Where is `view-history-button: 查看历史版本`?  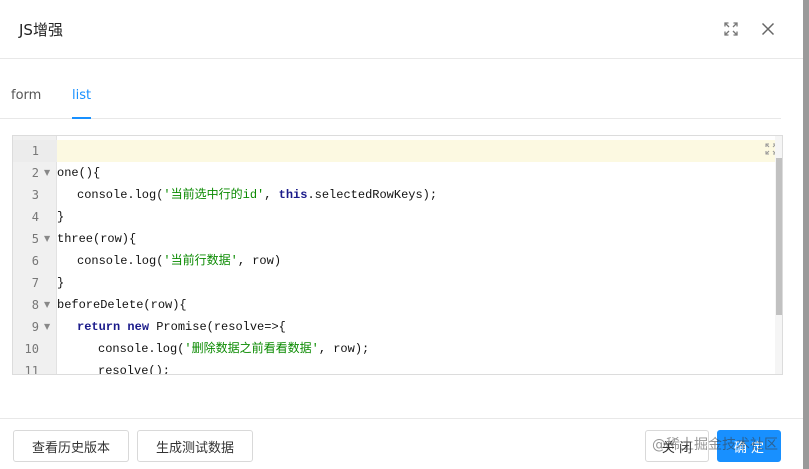
view-history-button: 查看历史版本 is located at coordinates (71, 446).